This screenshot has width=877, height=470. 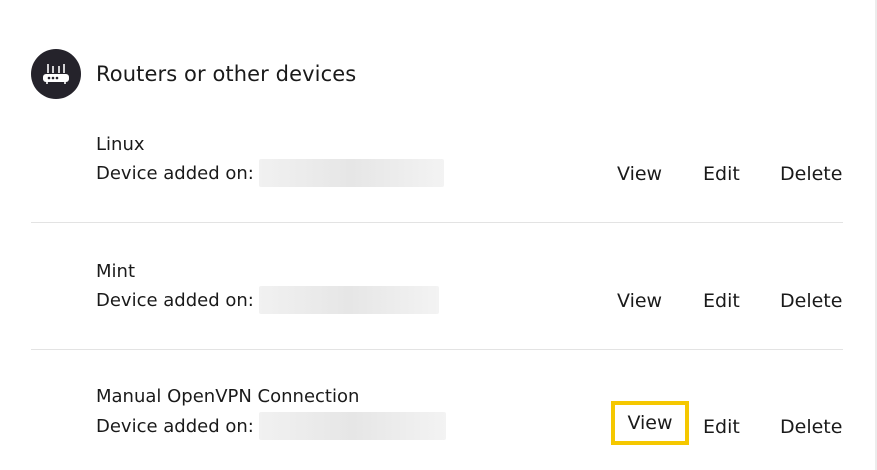 I want to click on view-button-highlighted: View, so click(x=650, y=423).